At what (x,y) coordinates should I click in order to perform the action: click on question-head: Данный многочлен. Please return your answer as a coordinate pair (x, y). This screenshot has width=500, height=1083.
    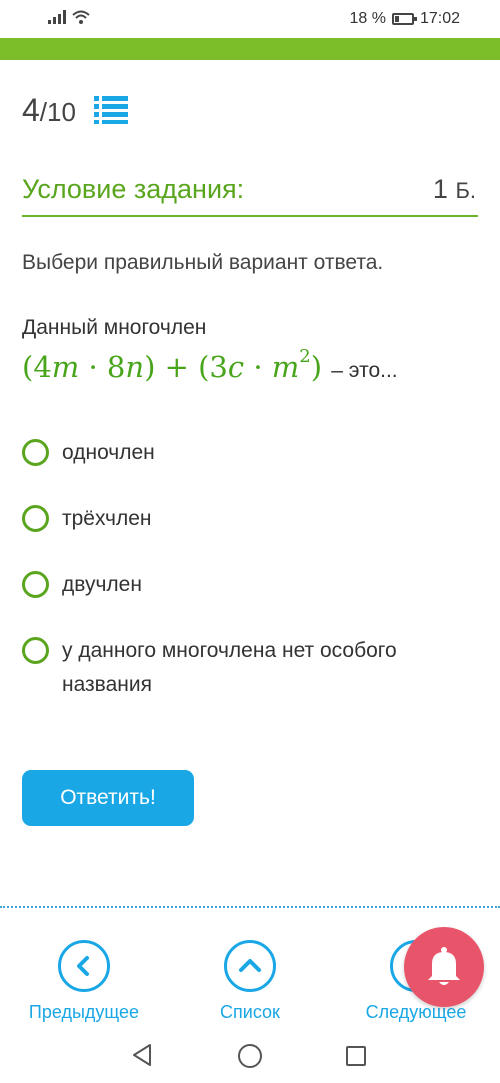
    Looking at the image, I should click on (114, 327).